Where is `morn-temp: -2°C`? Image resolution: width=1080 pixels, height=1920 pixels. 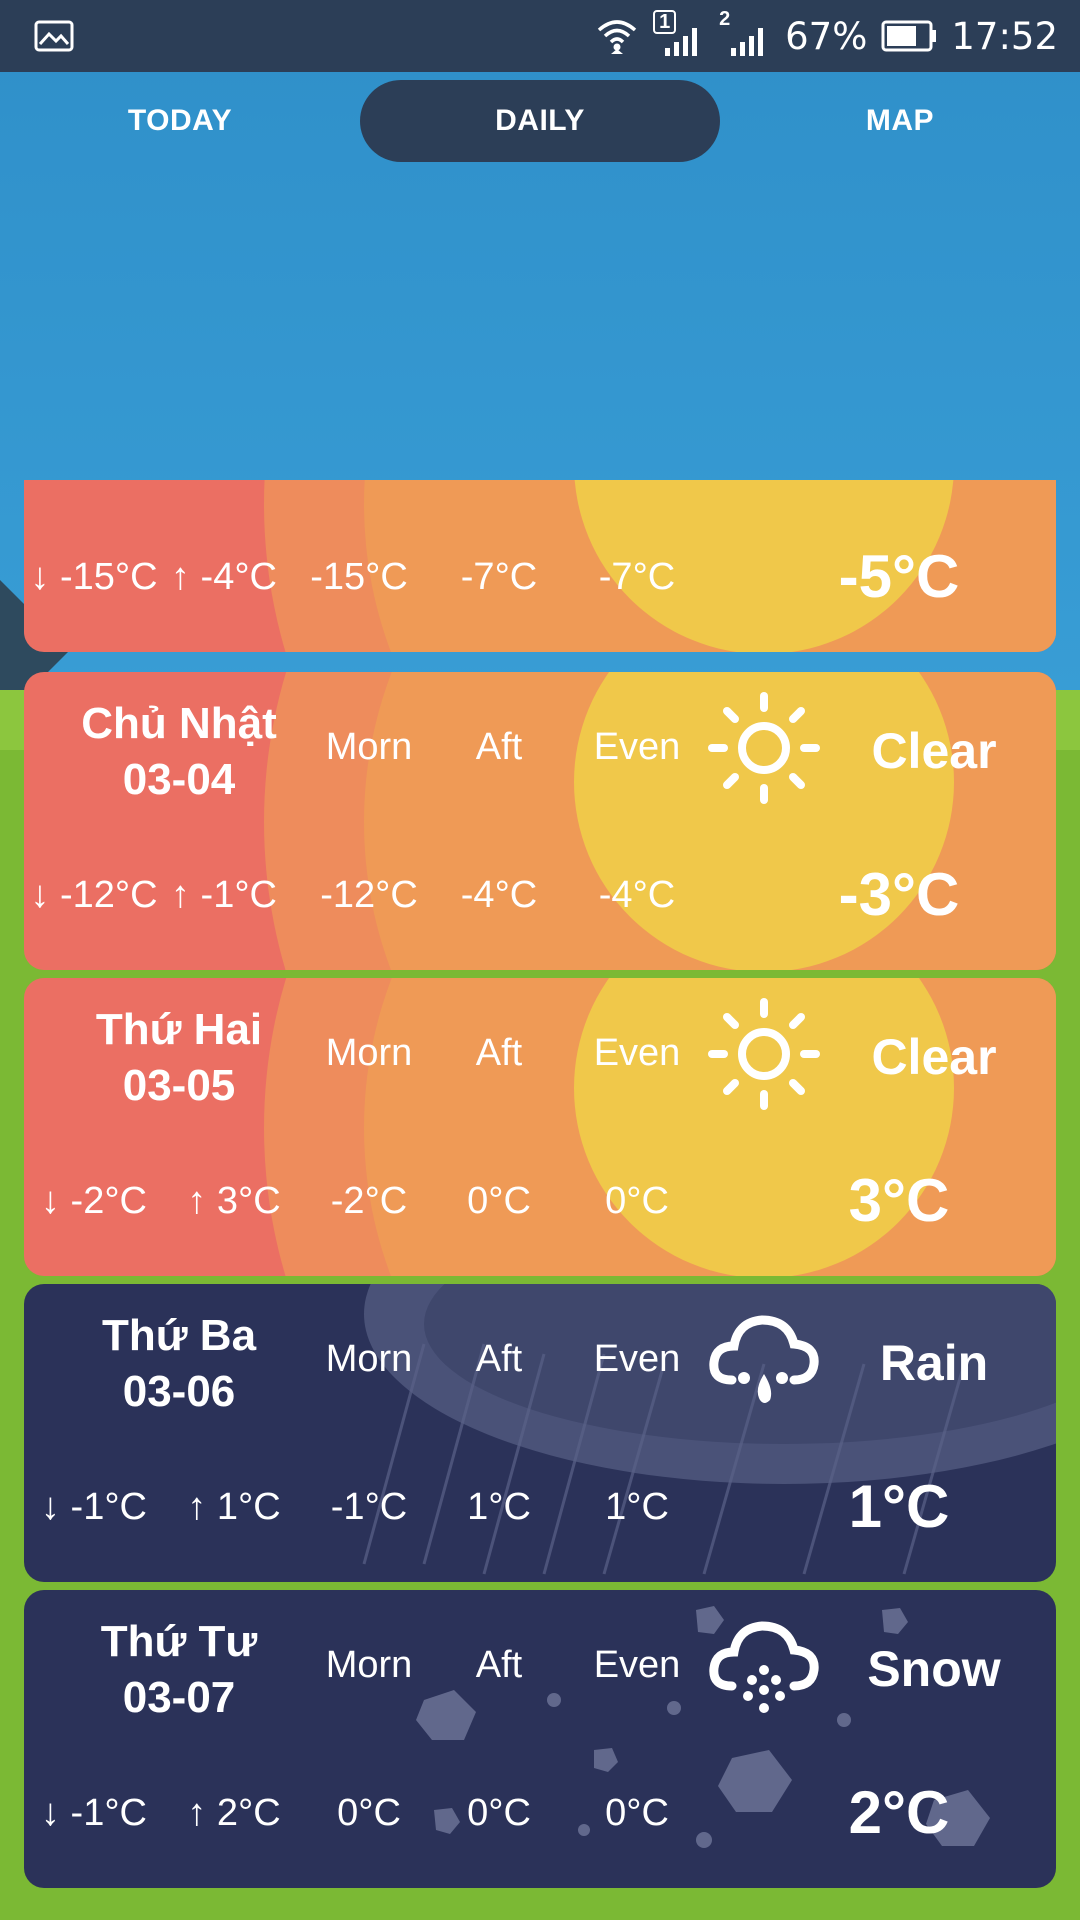
morn-temp: -2°C is located at coordinates (369, 1201).